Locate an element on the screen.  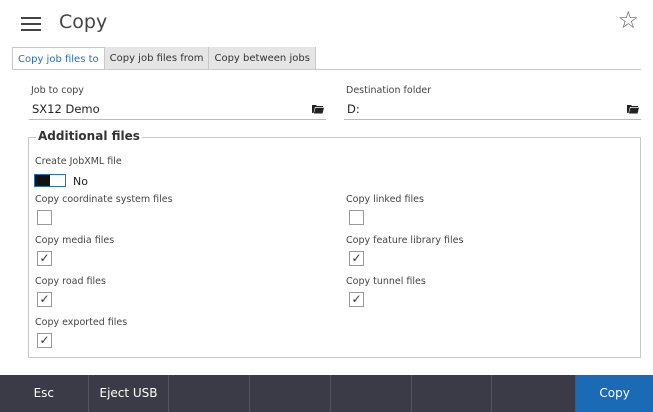
esc-button: Esc is located at coordinates (44, 393).